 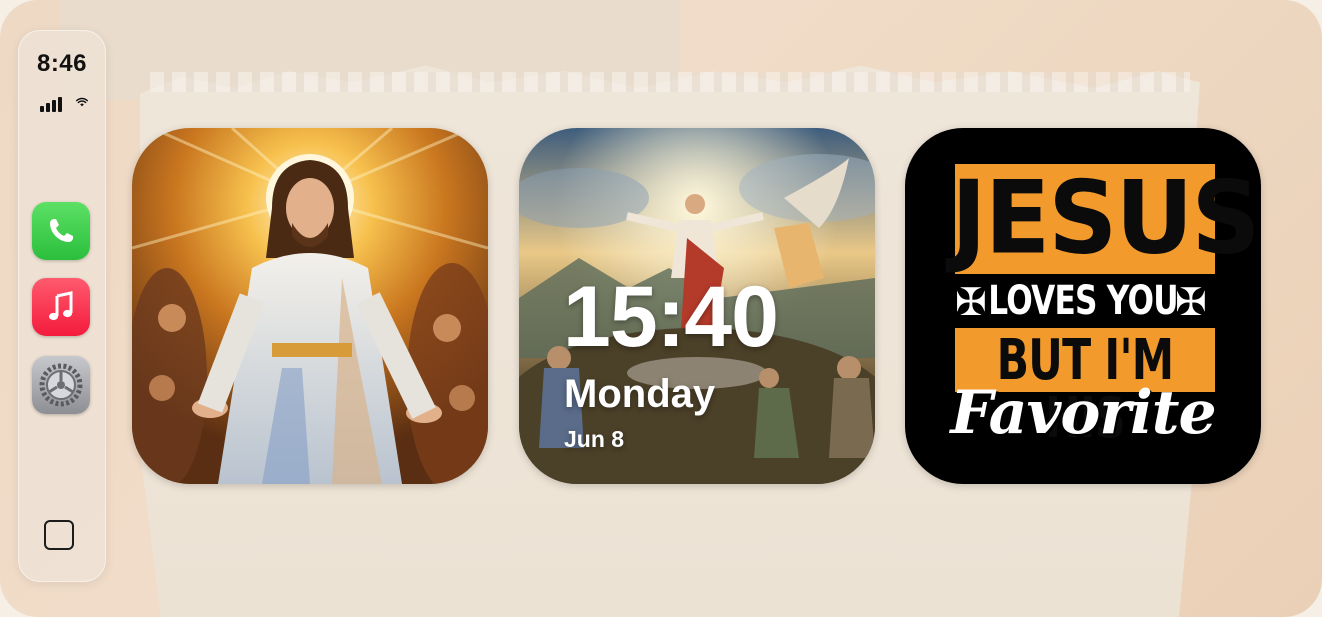 I want to click on dock-sidebar: 8:46, so click(x=62, y=306).